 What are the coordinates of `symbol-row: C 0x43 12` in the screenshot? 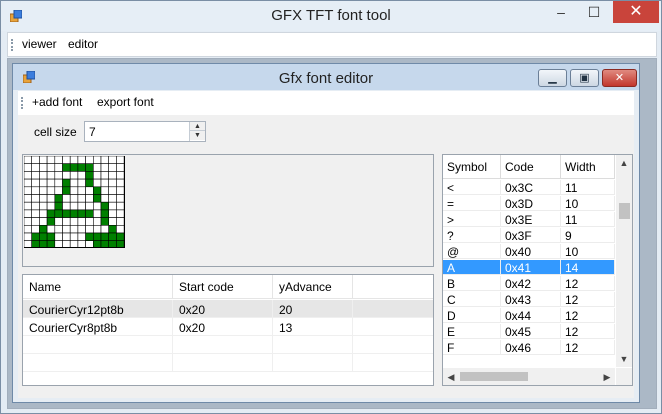 It's located at (529, 299).